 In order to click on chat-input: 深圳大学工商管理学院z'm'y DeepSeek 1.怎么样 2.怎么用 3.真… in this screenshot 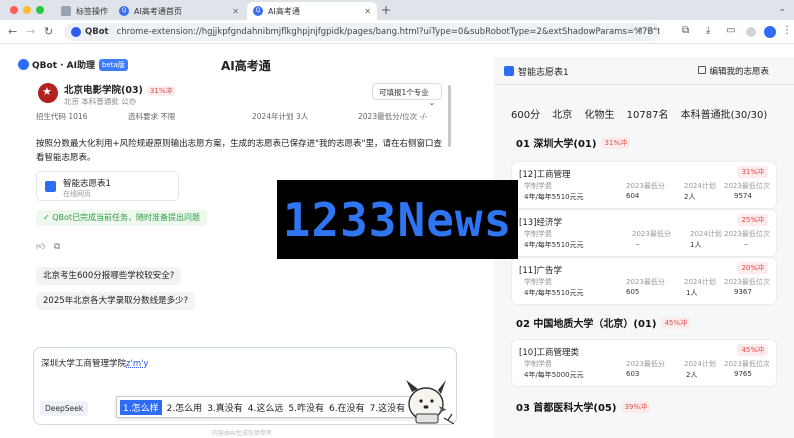, I will do `click(245, 386)`.